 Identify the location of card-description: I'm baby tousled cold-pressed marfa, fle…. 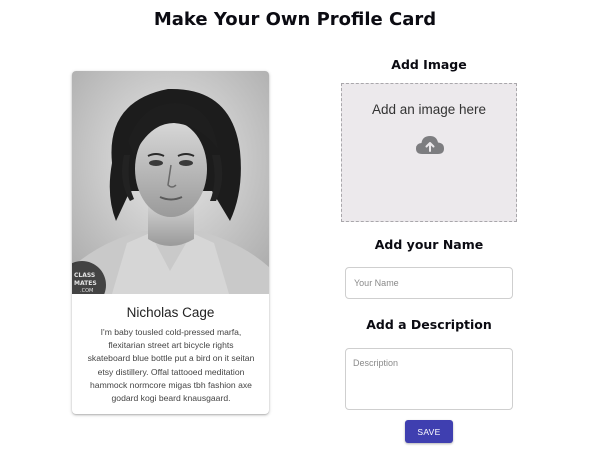
(171, 365).